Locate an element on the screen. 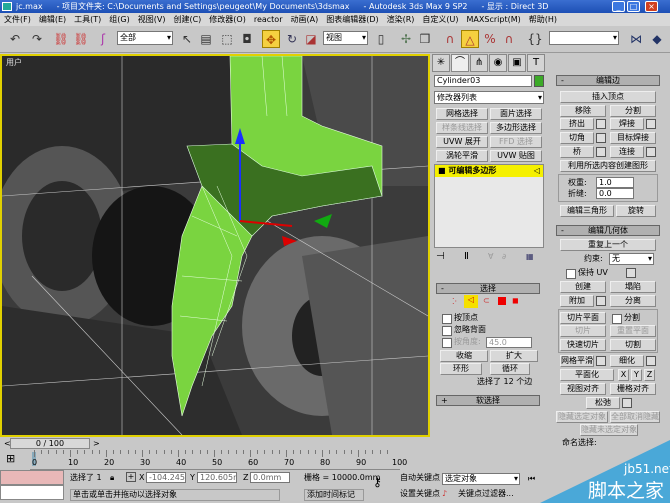 This screenshot has height=503, width=670. bridge-button: 桥 is located at coordinates (577, 152).